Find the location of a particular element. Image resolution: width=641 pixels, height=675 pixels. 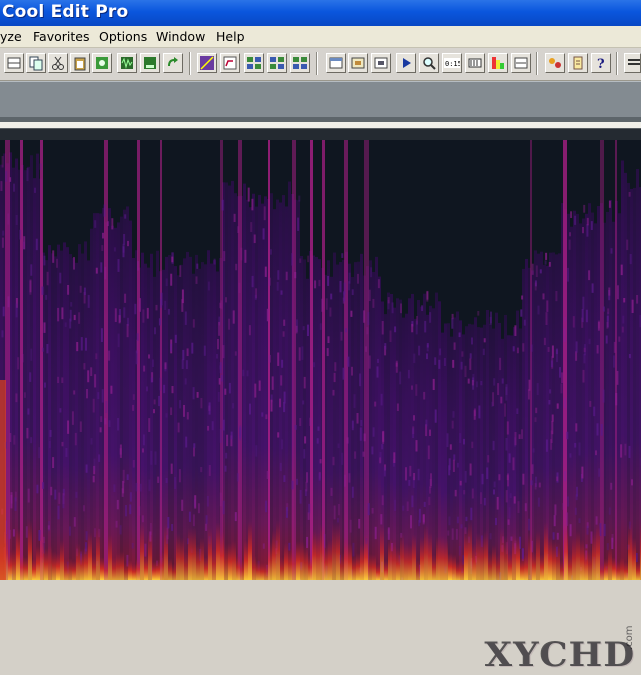

scripts-icon is located at coordinates (578, 63).